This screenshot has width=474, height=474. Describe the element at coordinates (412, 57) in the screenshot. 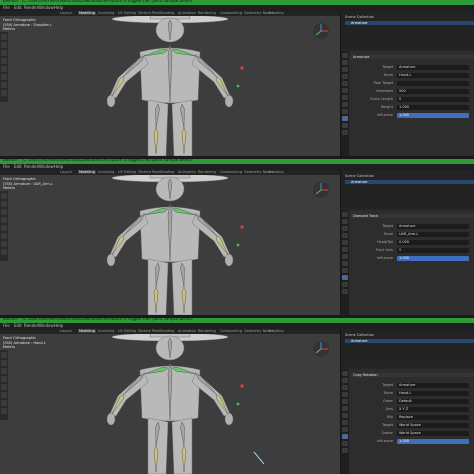

I see `constraint-header: Armature` at that location.